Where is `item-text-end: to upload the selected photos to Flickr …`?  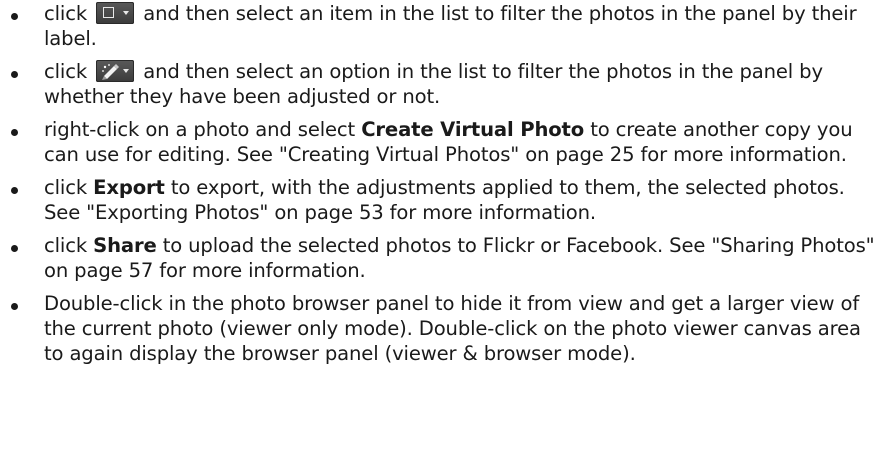
item-text-end: to upload the selected photos to Flickr … is located at coordinates (459, 258).